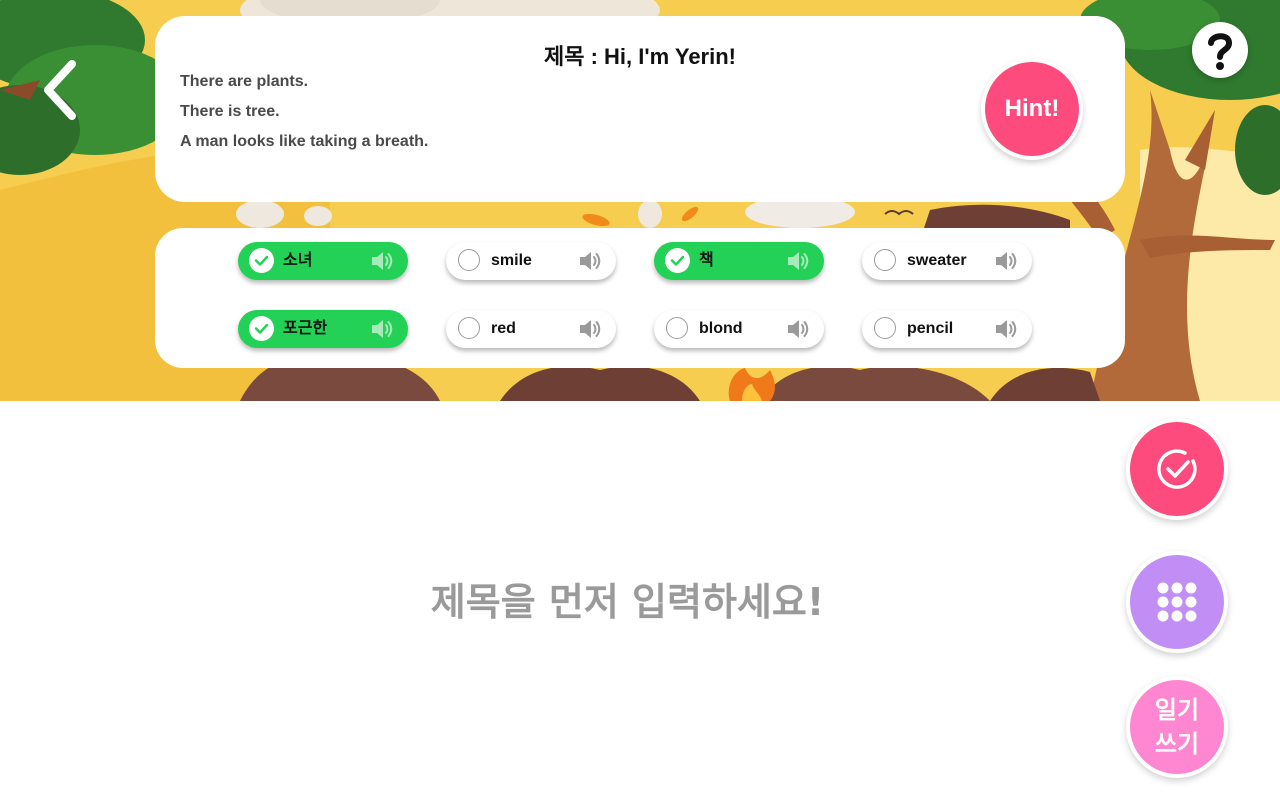  What do you see at coordinates (230, 111) in the screenshot?
I see `sentence-item: There is tree.` at bounding box center [230, 111].